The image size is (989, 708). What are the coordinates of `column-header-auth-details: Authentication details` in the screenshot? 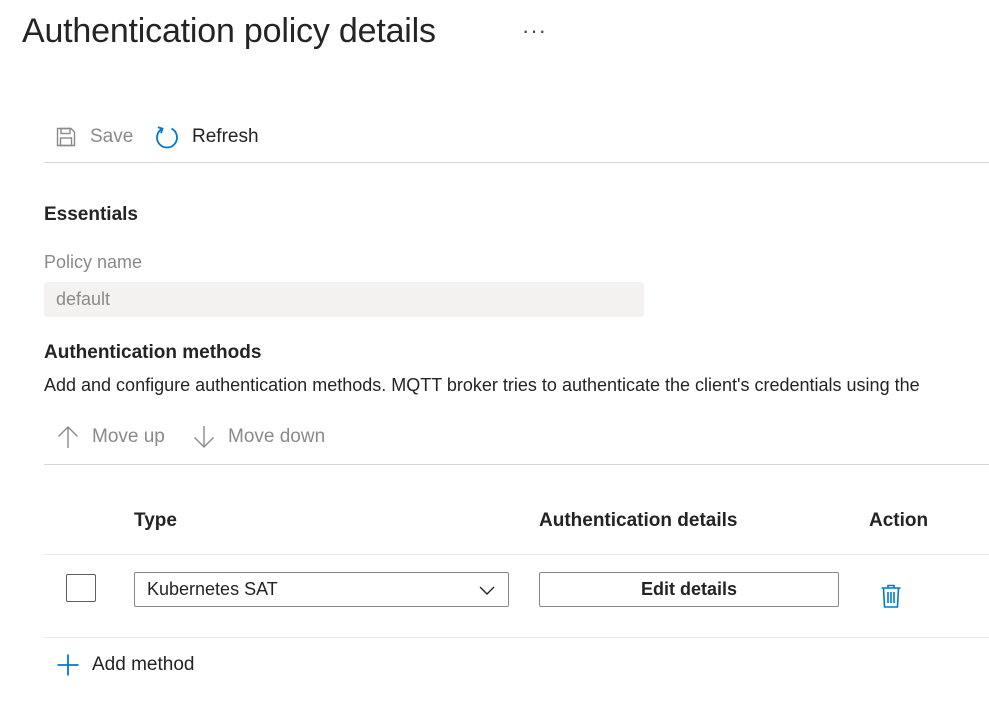 It's located at (638, 520).